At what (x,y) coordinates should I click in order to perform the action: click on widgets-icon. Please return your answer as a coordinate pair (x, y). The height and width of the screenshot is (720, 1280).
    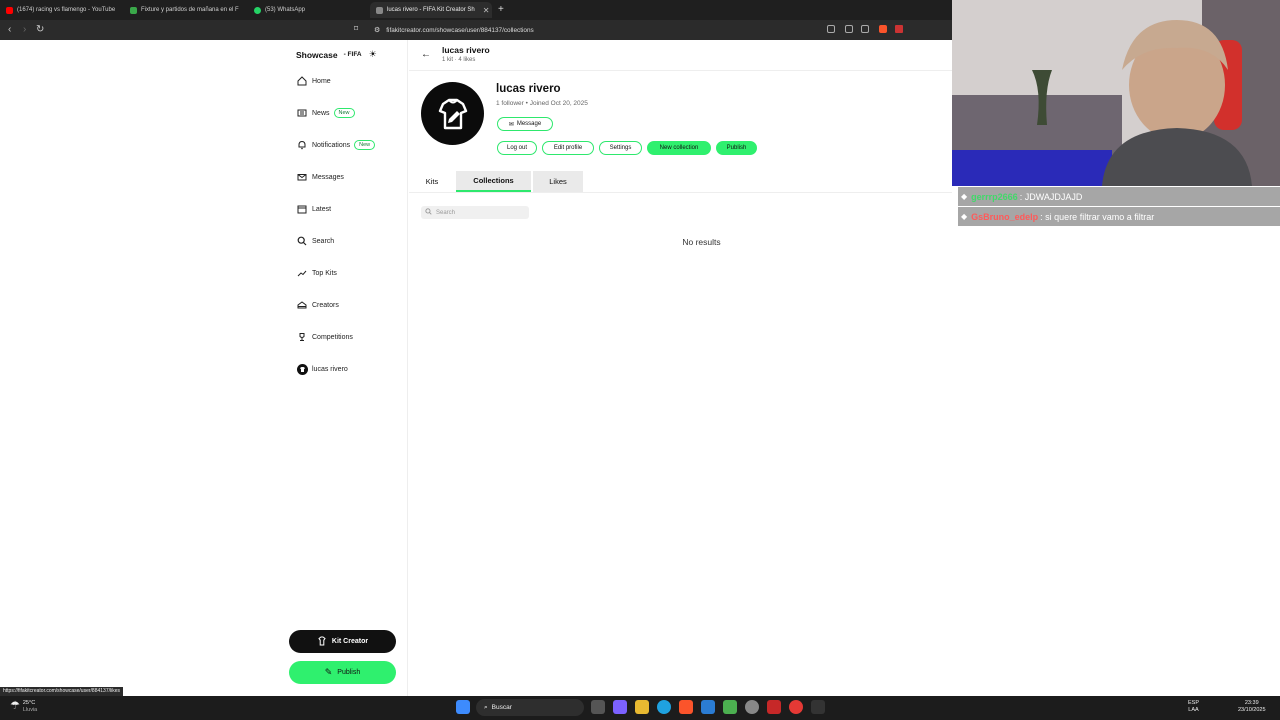
    Looking at the image, I should click on (620, 707).